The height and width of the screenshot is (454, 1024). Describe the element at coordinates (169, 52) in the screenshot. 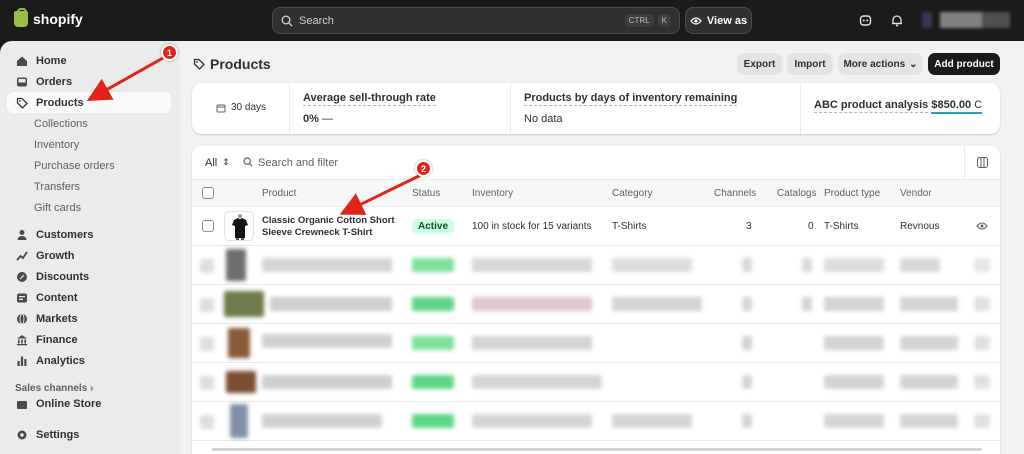

I see `annotation-badge-1: 1` at that location.